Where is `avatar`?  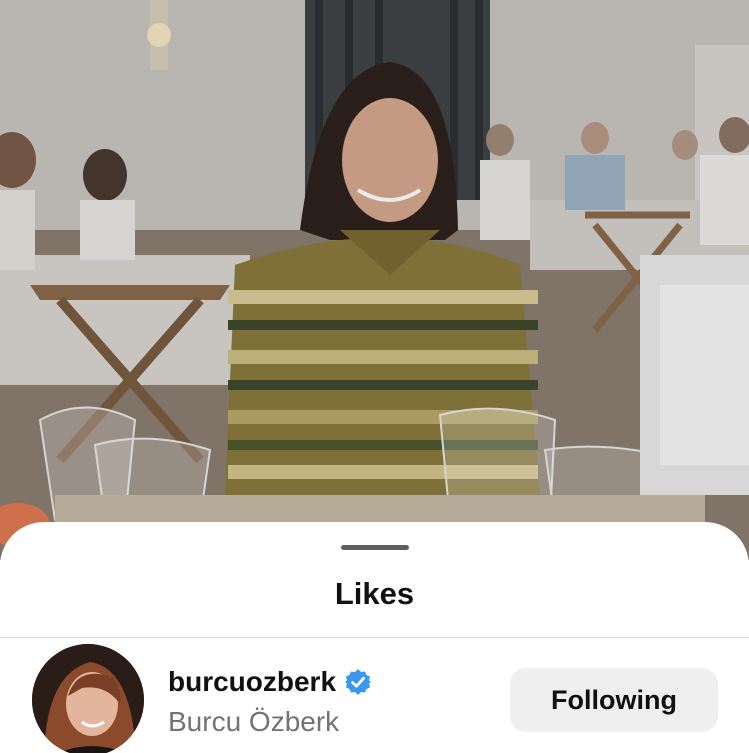
avatar is located at coordinates (88, 698).